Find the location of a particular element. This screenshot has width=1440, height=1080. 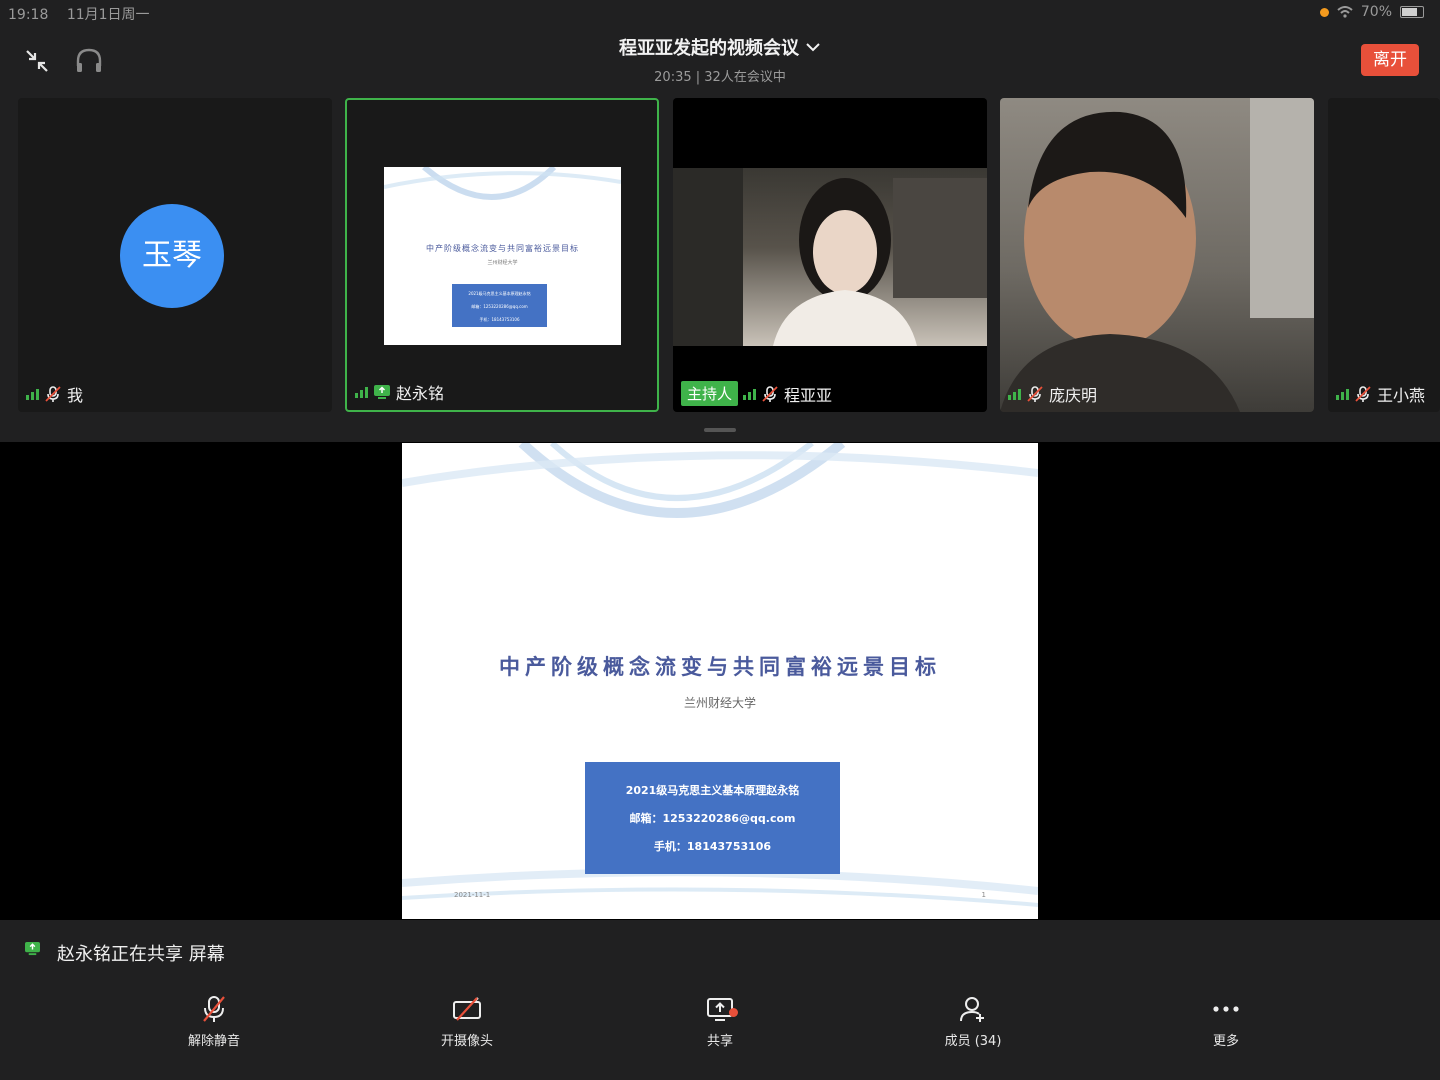

members-label: 成员 (34) is located at coordinates (973, 1041).